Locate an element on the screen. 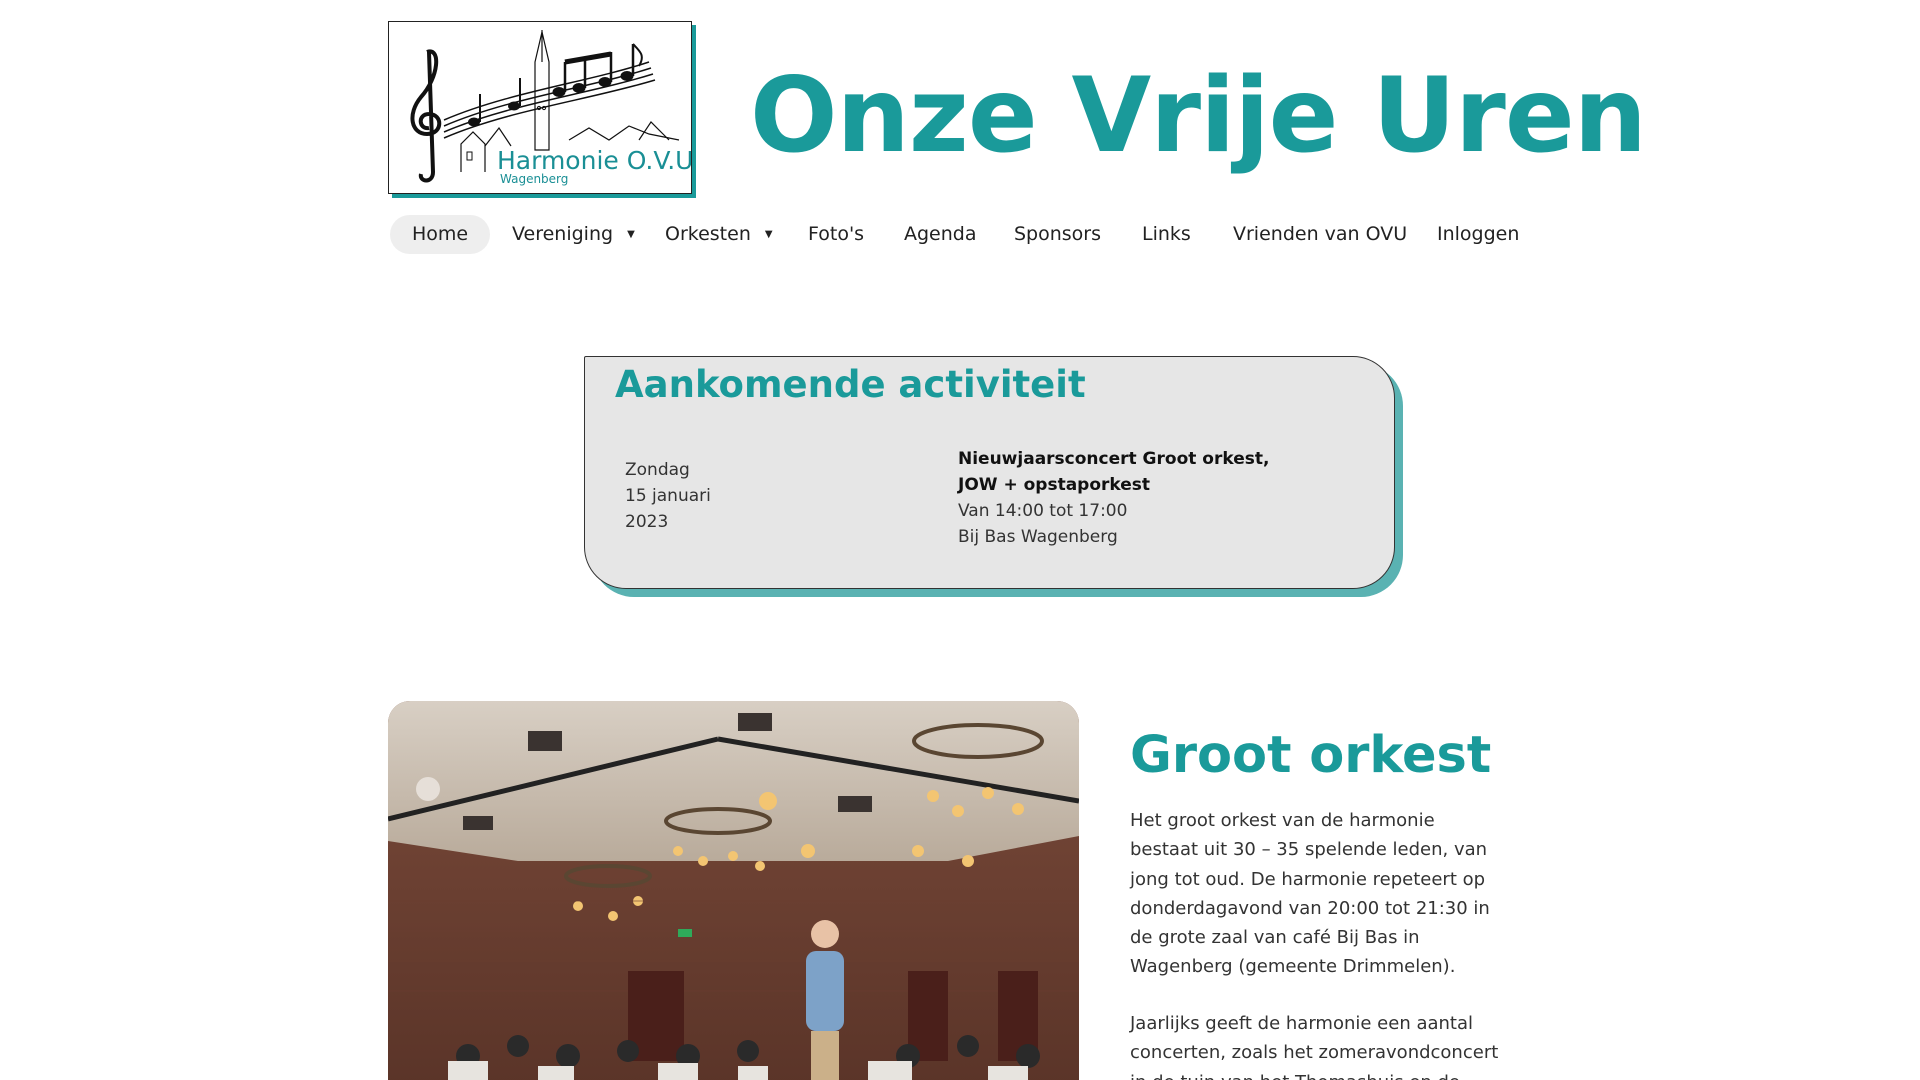 Image resolution: width=1920 pixels, height=1080 pixels. section-heading: Groot orkest is located at coordinates (1311, 755).